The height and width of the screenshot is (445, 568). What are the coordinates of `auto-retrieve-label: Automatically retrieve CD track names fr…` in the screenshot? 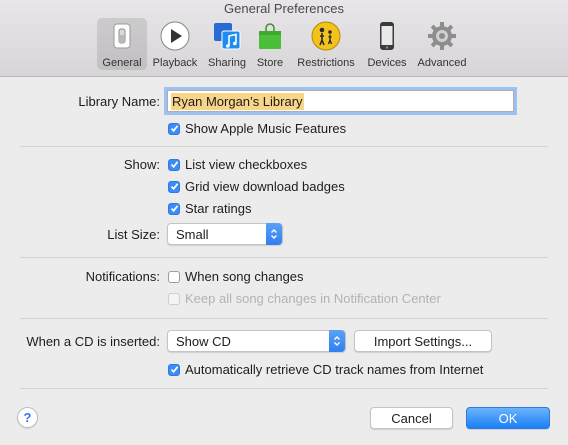 It's located at (334, 369).